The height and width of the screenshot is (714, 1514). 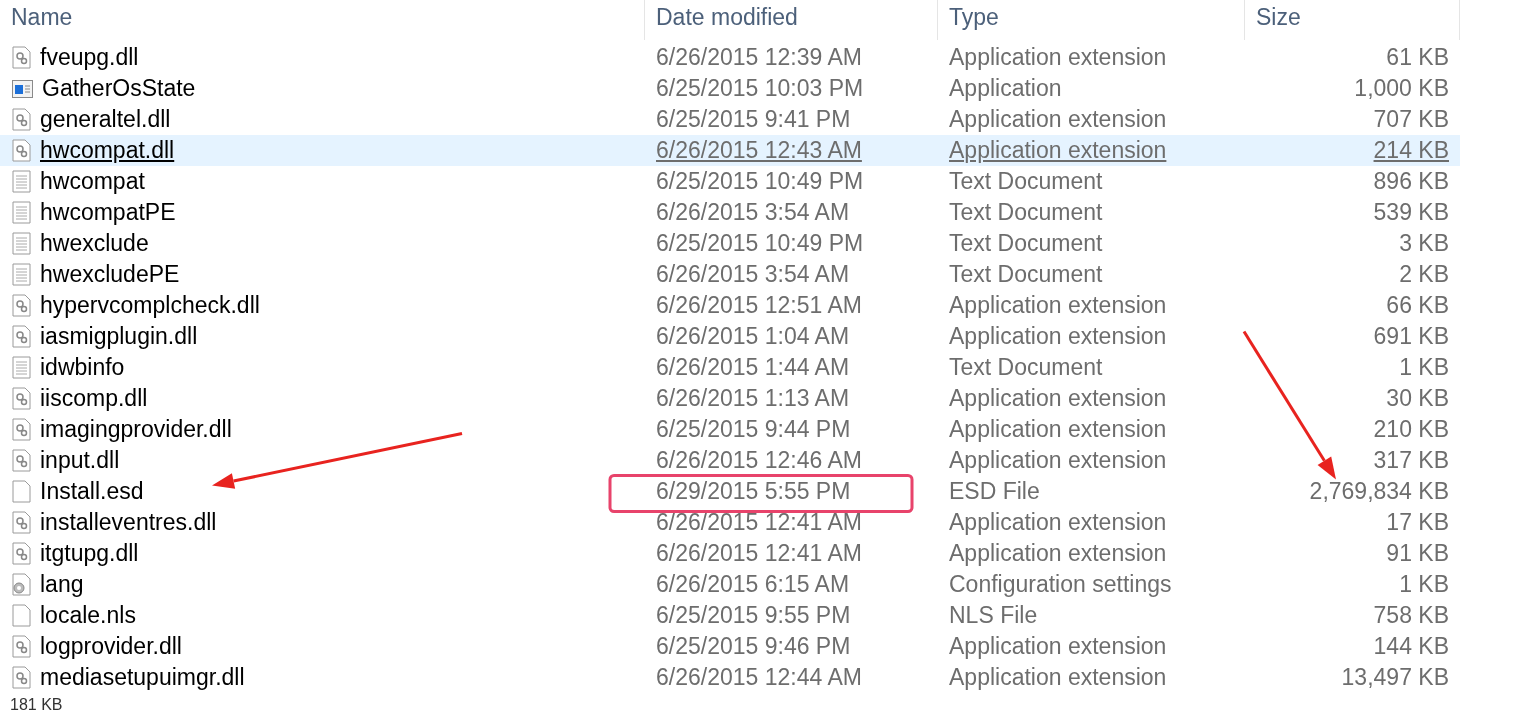 What do you see at coordinates (791, 20) in the screenshot?
I see `column-header: Date modified` at bounding box center [791, 20].